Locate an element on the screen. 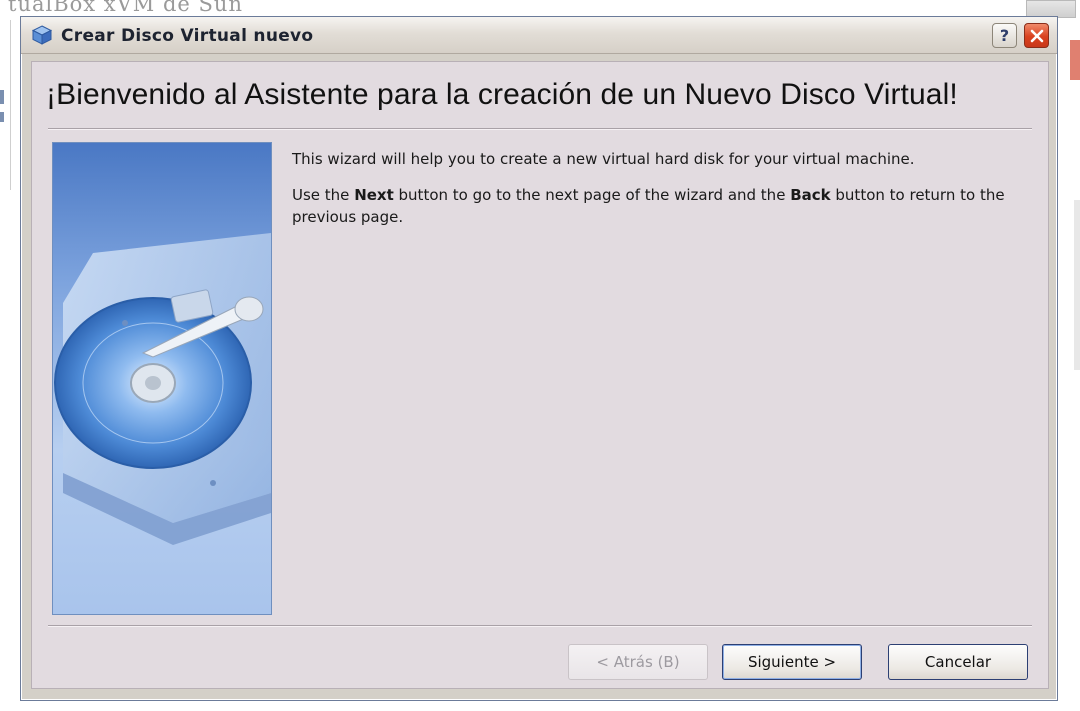 This screenshot has height=711, width=1080. back-keyword: Back is located at coordinates (810, 195).